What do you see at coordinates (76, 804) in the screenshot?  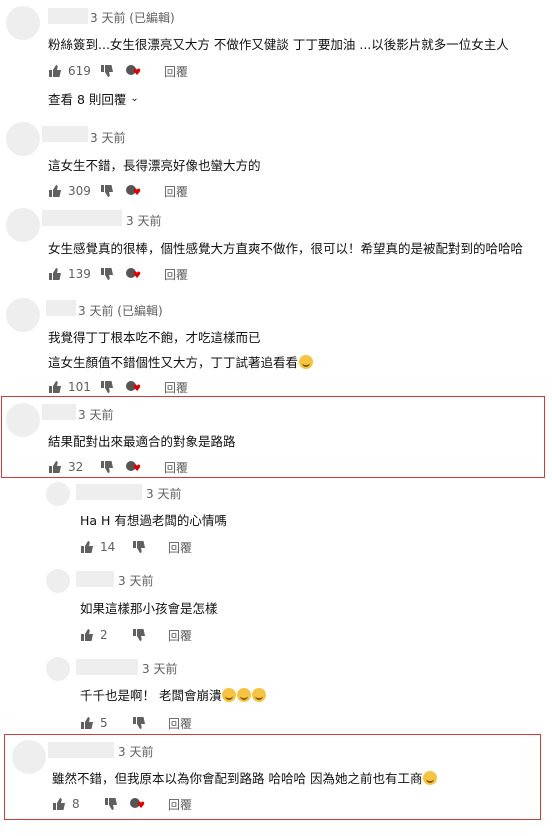 I see `like-count: 8` at bounding box center [76, 804].